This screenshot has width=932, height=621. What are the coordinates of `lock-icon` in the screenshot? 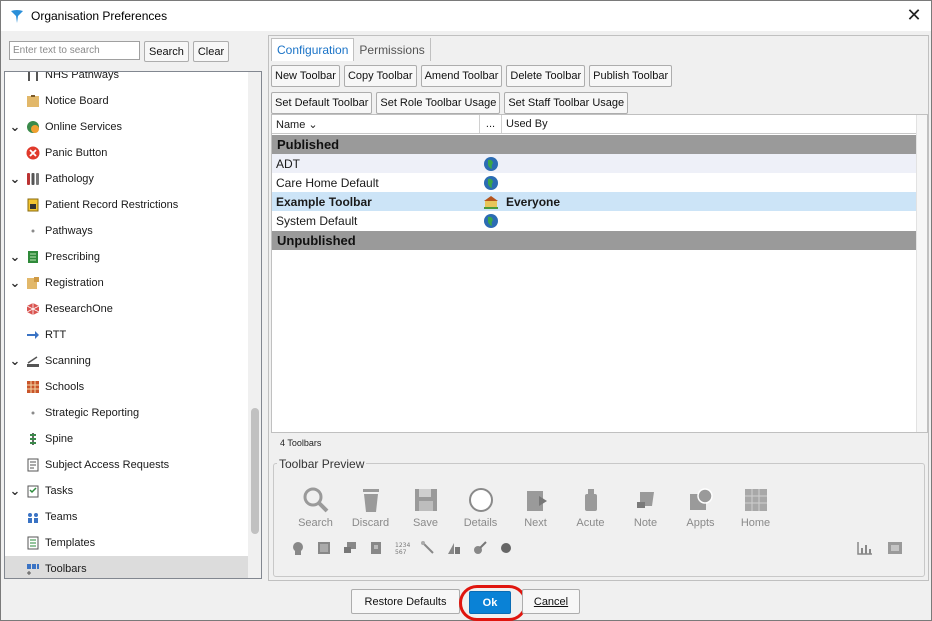 It's located at (33, 205).